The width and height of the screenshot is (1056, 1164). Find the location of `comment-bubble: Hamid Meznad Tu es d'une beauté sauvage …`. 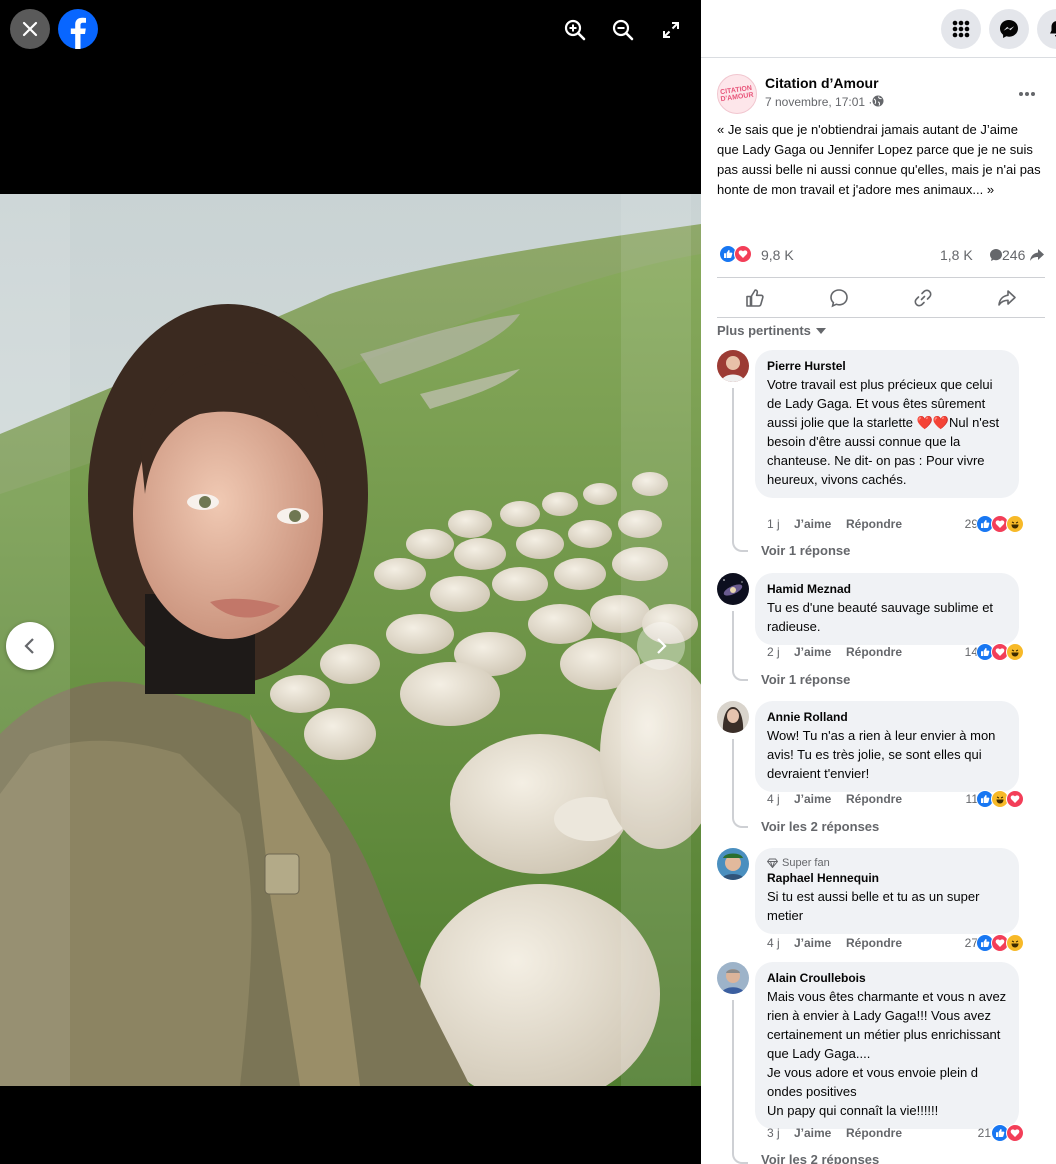

comment-bubble: Hamid Meznad Tu es d'une beauté sauvage … is located at coordinates (887, 609).